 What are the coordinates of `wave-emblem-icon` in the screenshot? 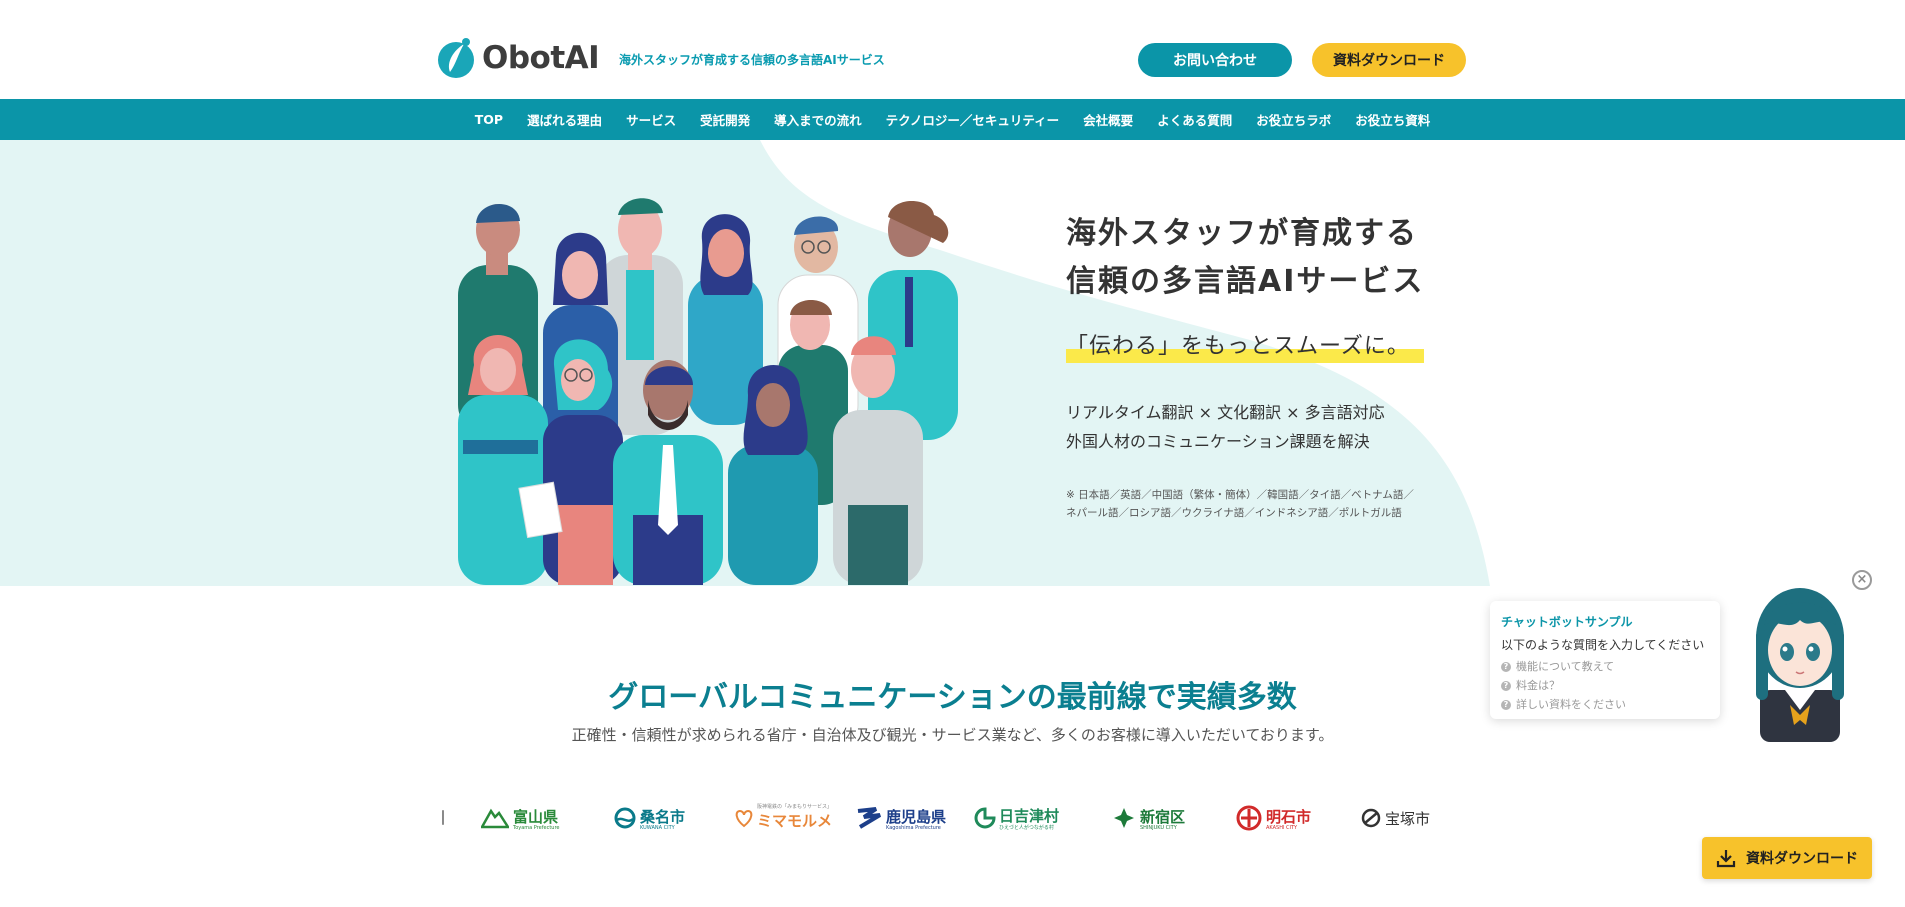 It's located at (625, 818).